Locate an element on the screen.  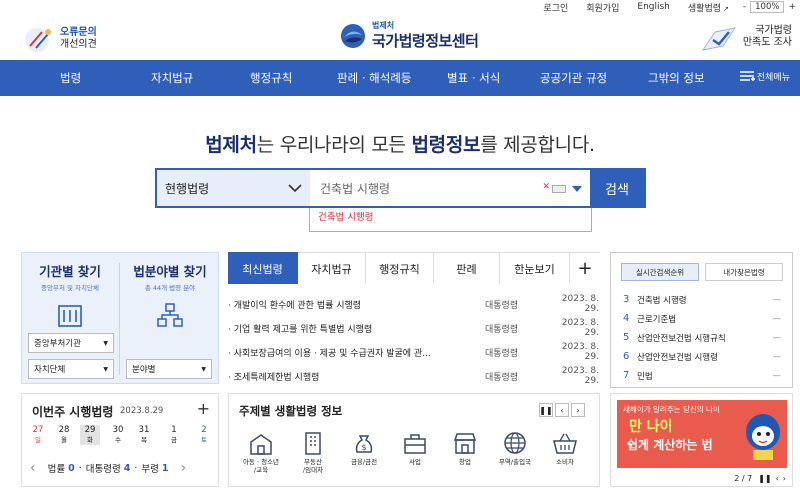
day-week: 금 is located at coordinates (174, 440).